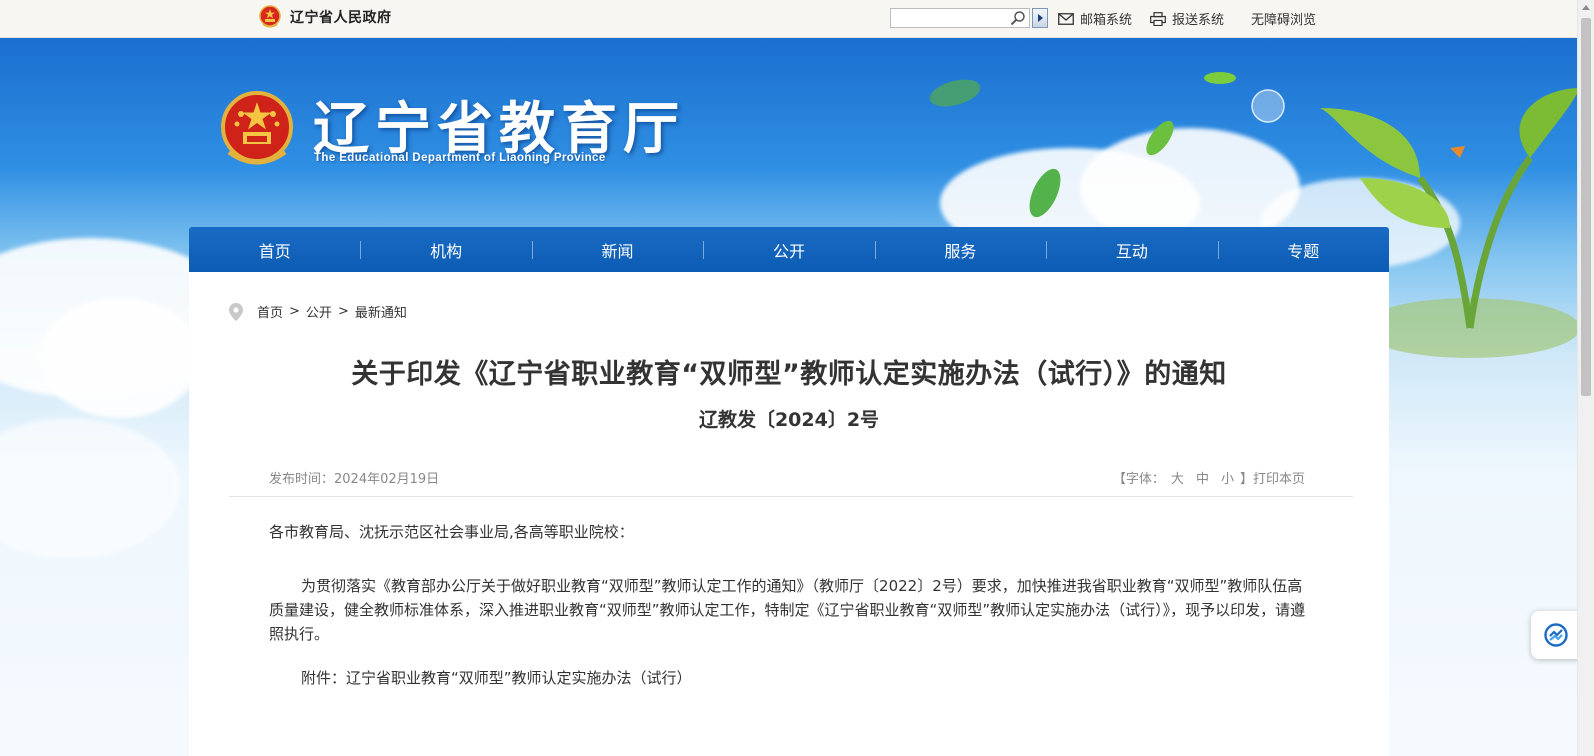 Image resolution: width=1594 pixels, height=756 pixels. What do you see at coordinates (960, 18) in the screenshot?
I see `search-input` at bounding box center [960, 18].